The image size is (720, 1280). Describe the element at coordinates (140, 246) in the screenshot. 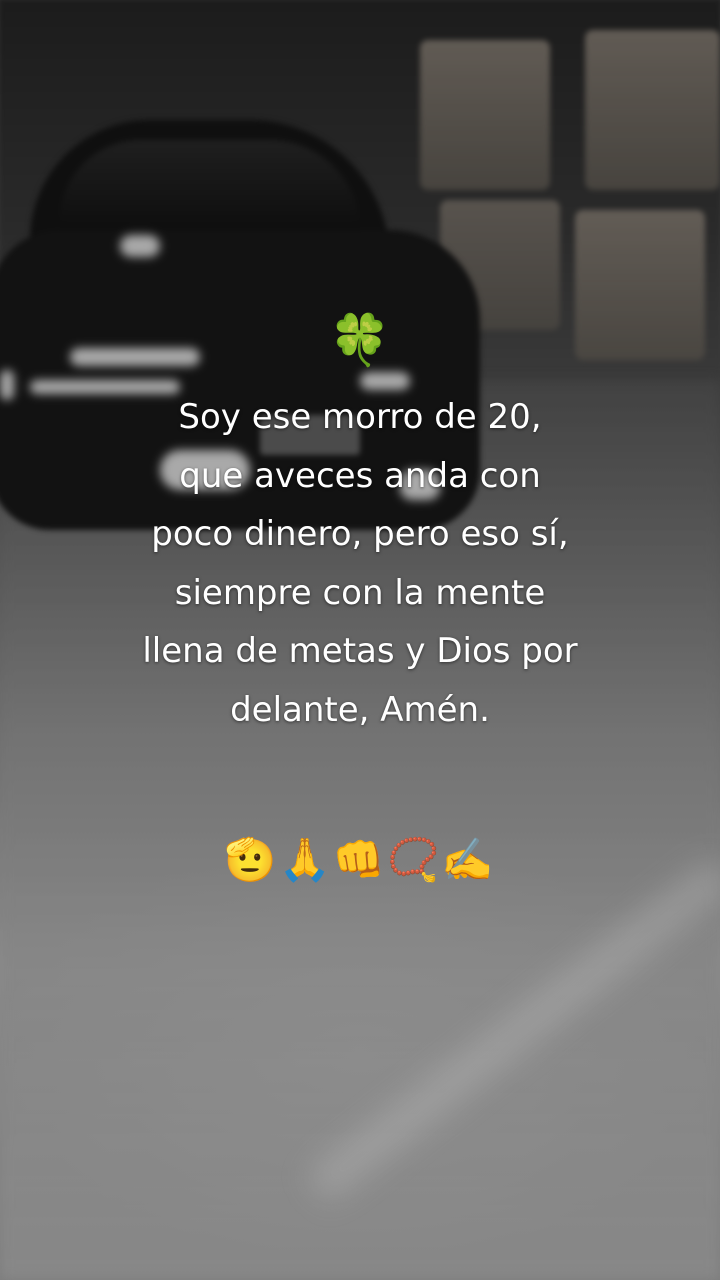

I see `car-highlight` at that location.